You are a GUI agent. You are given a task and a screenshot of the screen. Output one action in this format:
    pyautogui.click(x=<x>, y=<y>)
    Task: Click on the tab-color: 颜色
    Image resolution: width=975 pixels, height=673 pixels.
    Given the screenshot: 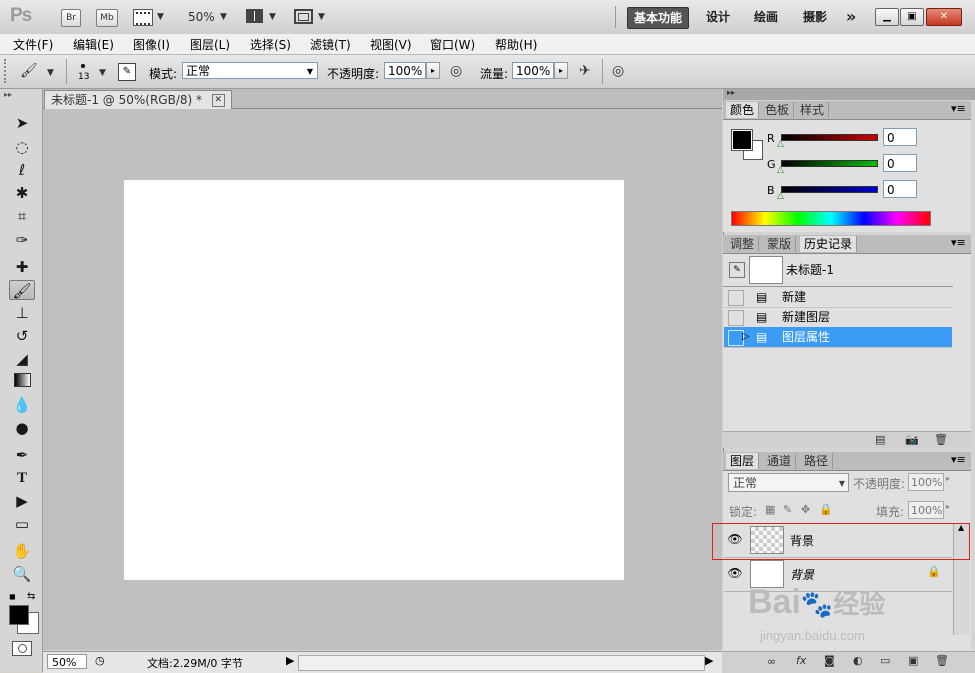 What is the action you would take?
    pyautogui.click(x=743, y=110)
    